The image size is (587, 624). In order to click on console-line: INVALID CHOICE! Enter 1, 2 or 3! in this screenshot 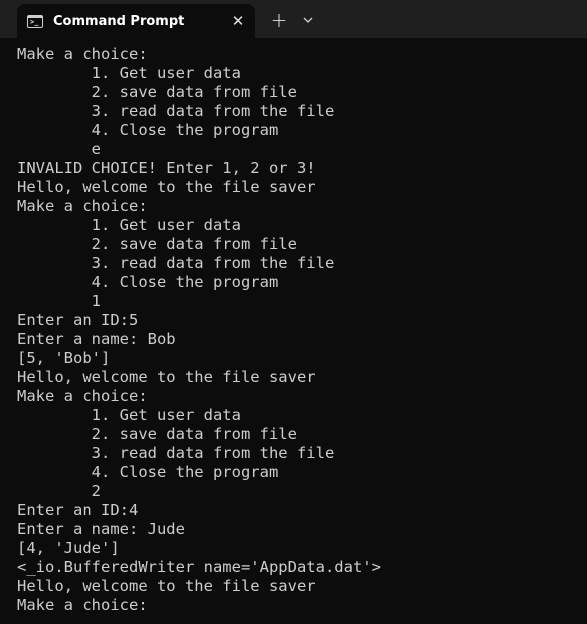, I will do `click(166, 168)`.